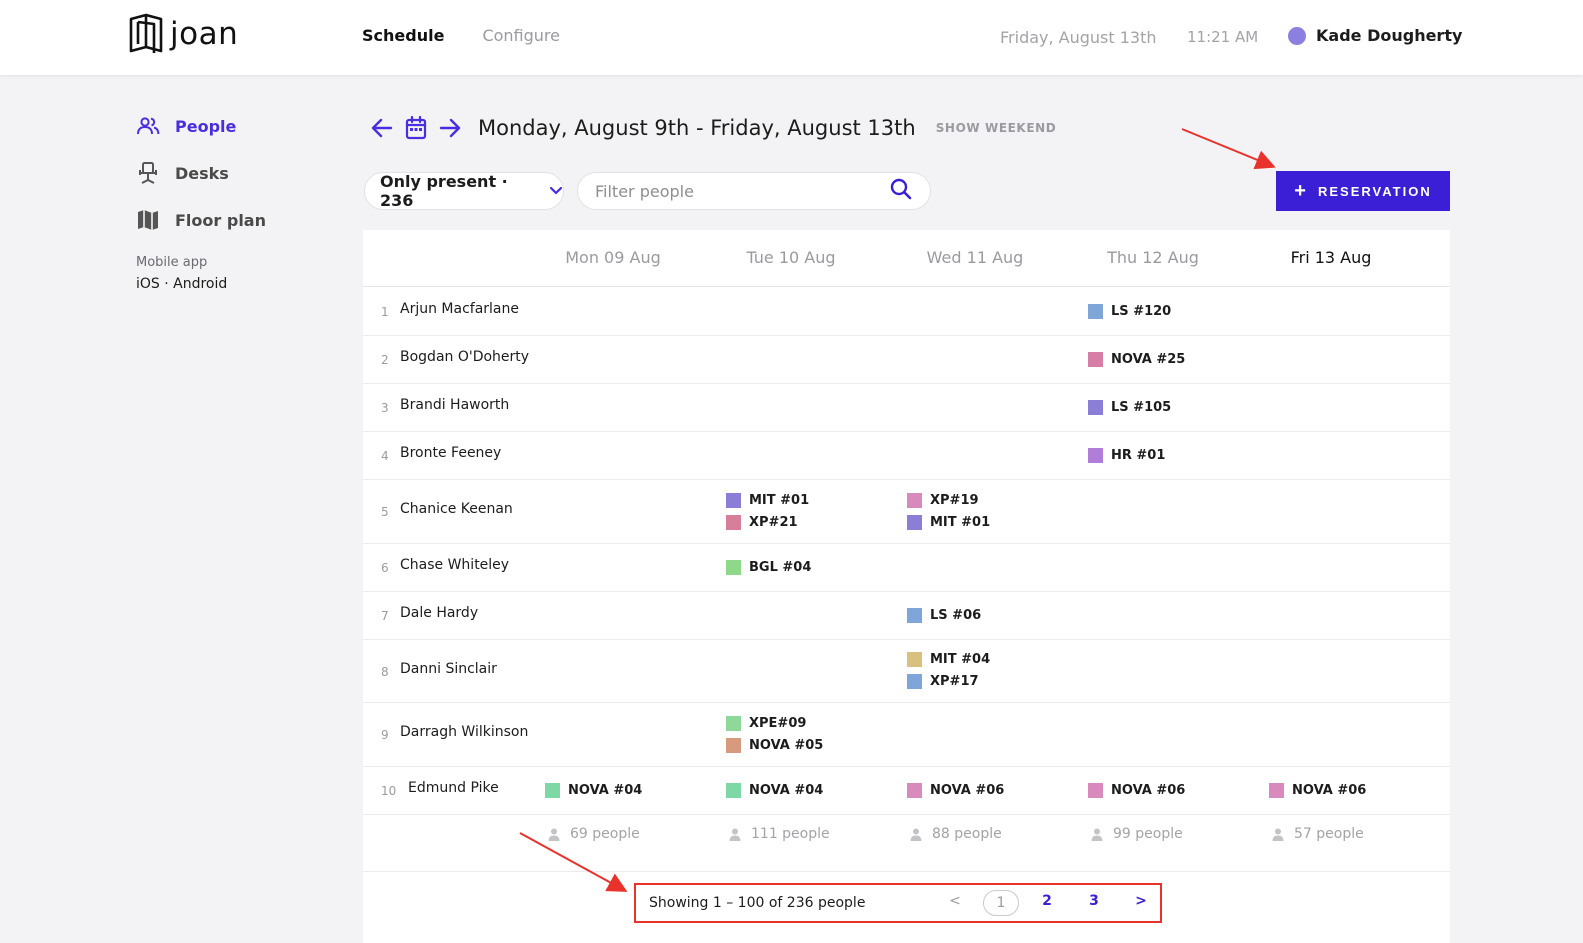 This screenshot has height=943, width=1583. Describe the element at coordinates (204, 34) in the screenshot. I see `logo-text: joan` at that location.